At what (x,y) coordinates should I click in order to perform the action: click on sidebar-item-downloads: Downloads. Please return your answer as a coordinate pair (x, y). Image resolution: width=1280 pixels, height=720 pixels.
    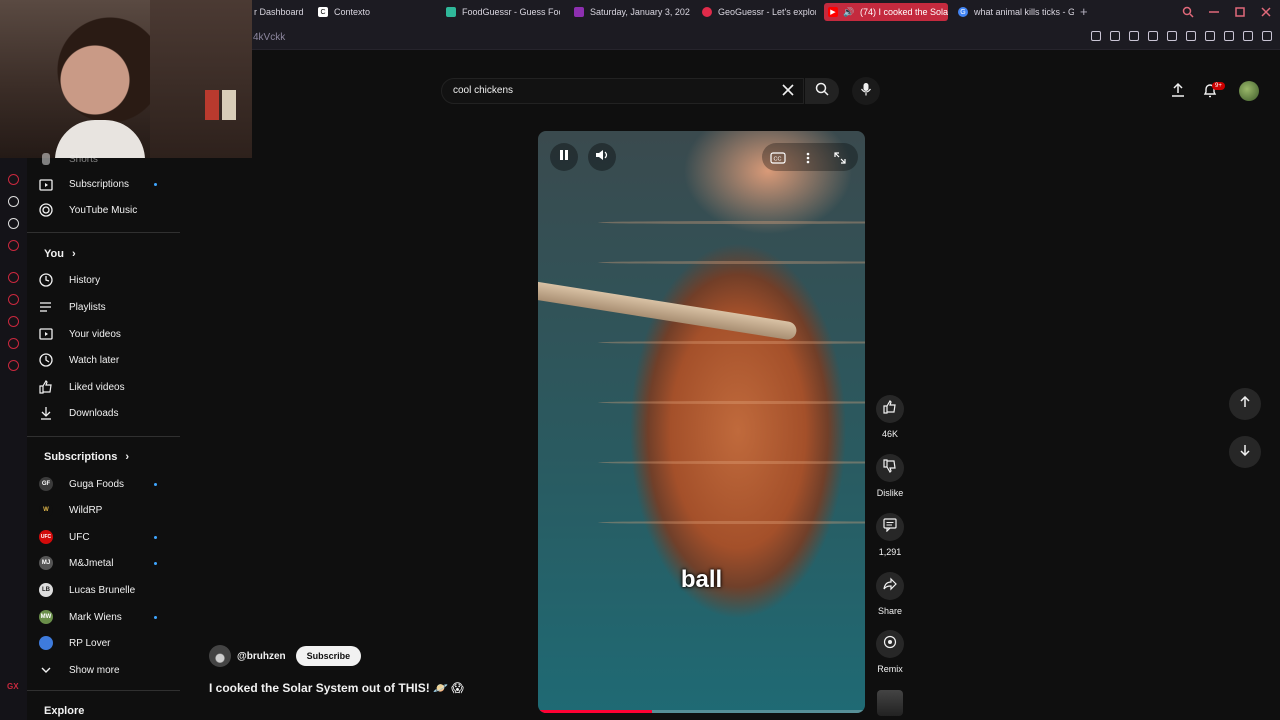
    Looking at the image, I should click on (109, 413).